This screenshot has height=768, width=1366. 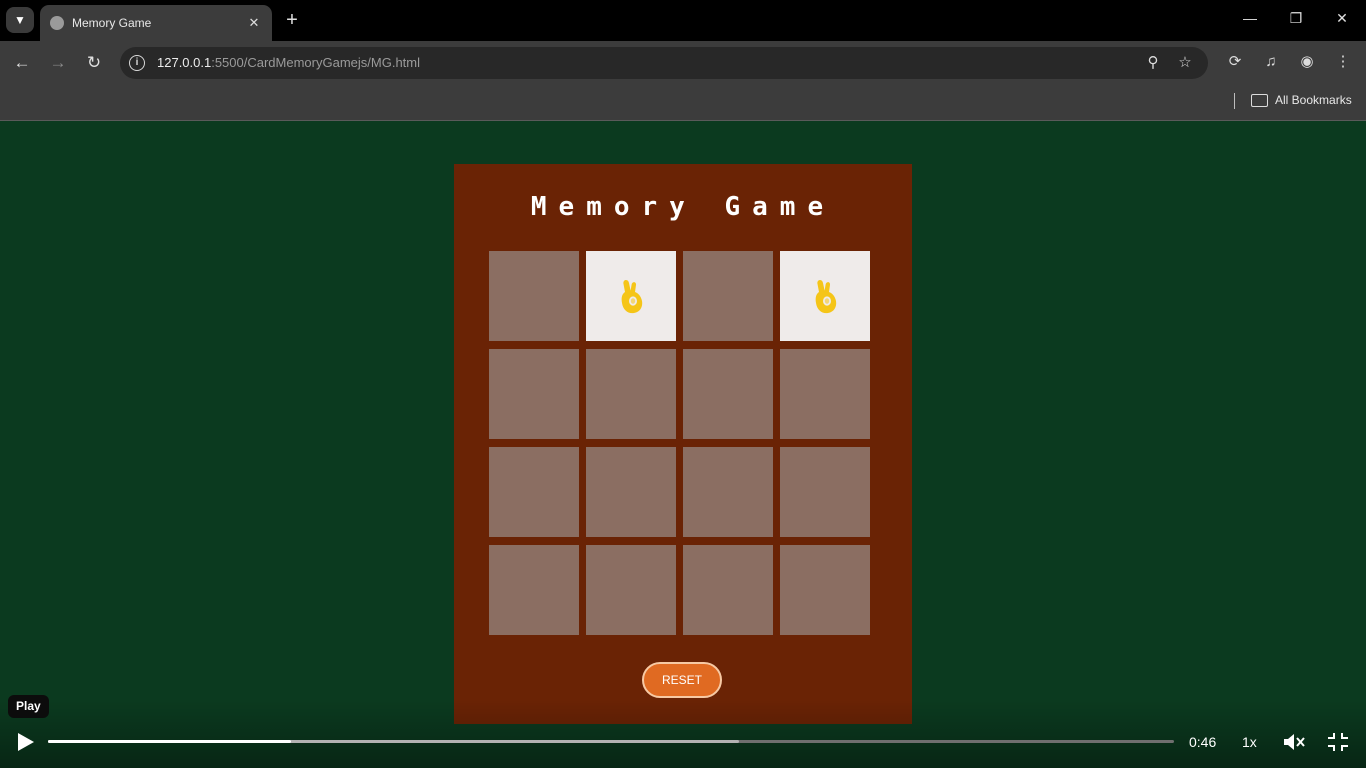 What do you see at coordinates (1343, 62) in the screenshot?
I see `menu-kebab-icon: ⋮` at bounding box center [1343, 62].